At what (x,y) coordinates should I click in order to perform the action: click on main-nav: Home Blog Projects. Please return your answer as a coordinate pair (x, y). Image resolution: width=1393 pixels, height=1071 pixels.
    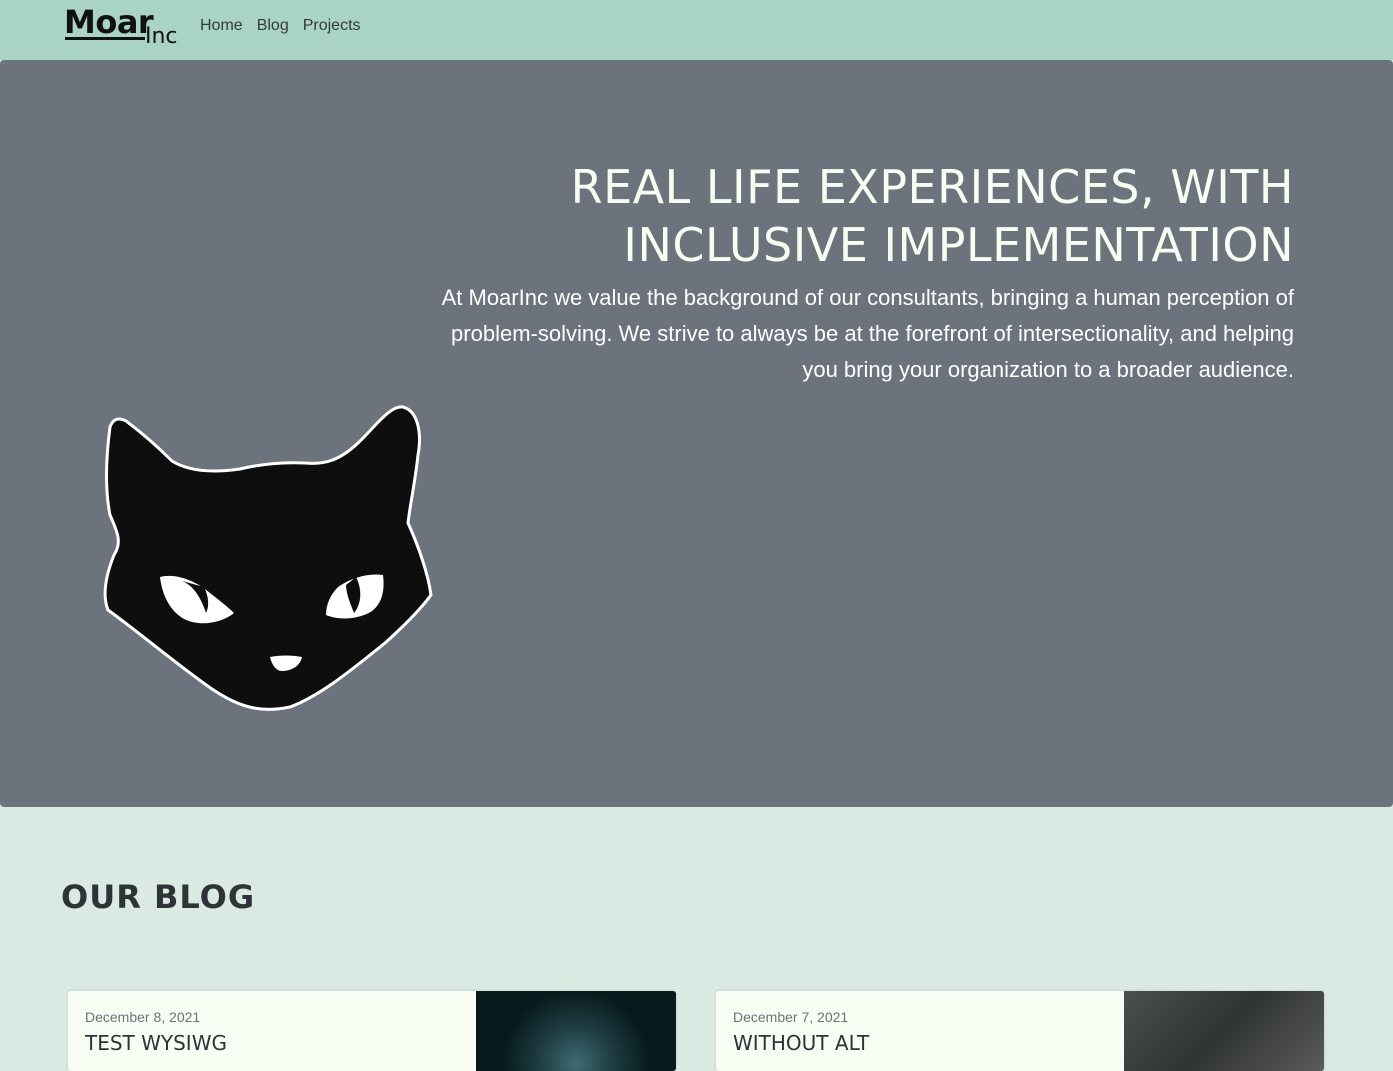
    Looking at the image, I should click on (287, 26).